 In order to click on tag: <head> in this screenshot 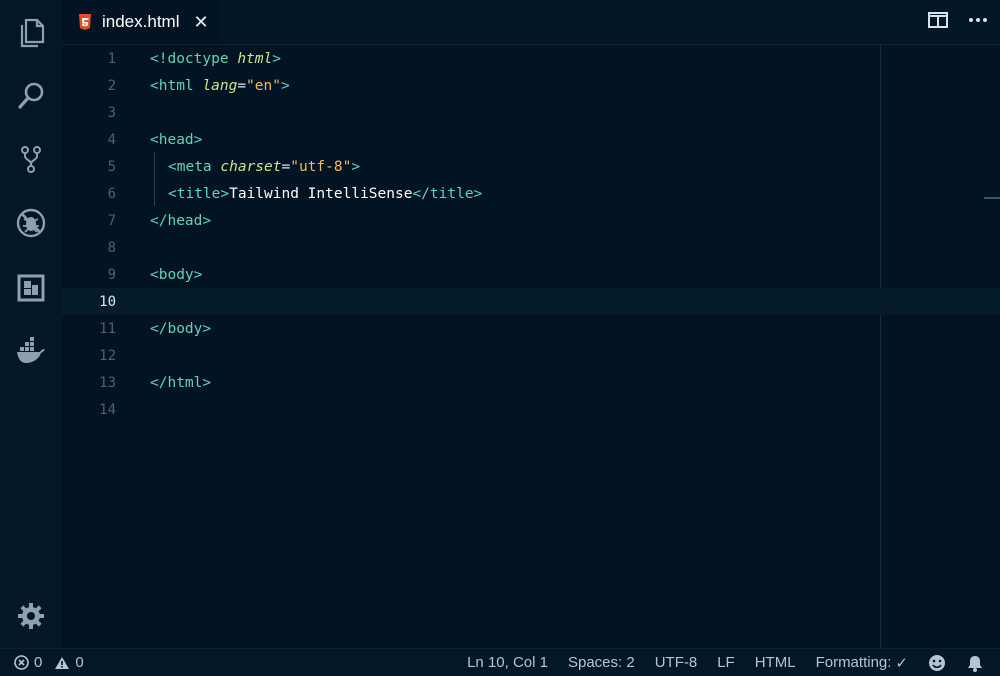, I will do `click(176, 139)`.